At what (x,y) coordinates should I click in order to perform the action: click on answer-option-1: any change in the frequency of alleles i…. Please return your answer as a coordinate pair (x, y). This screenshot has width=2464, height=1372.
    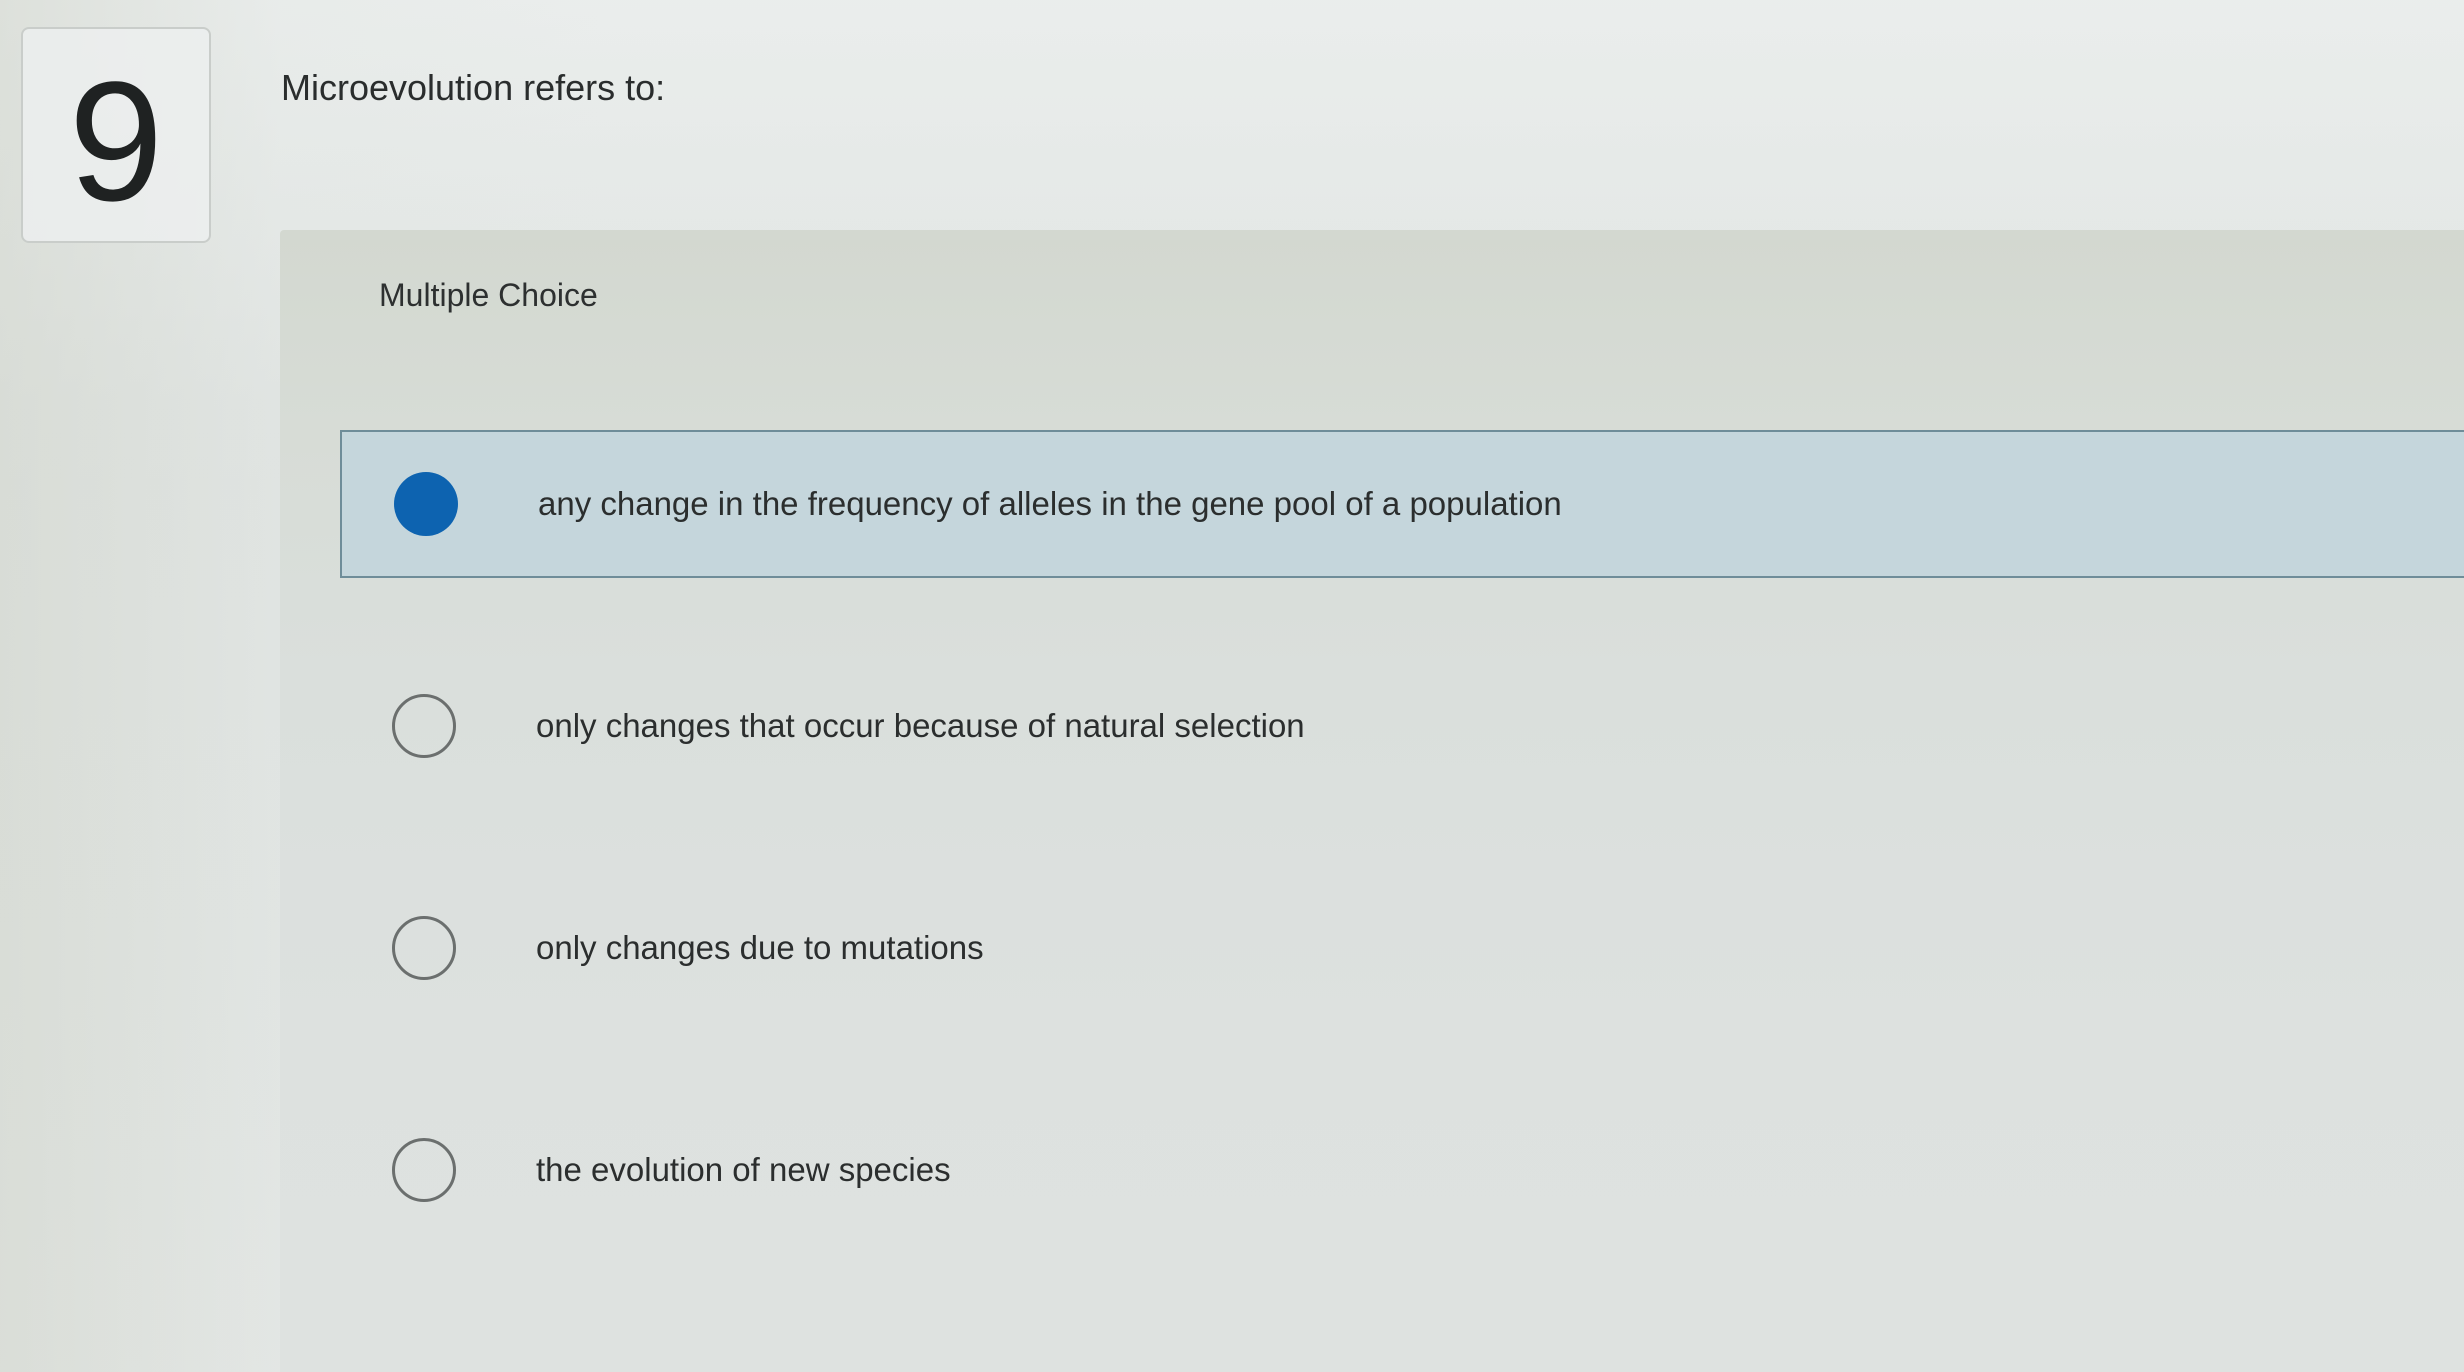
    Looking at the image, I should click on (1402, 504).